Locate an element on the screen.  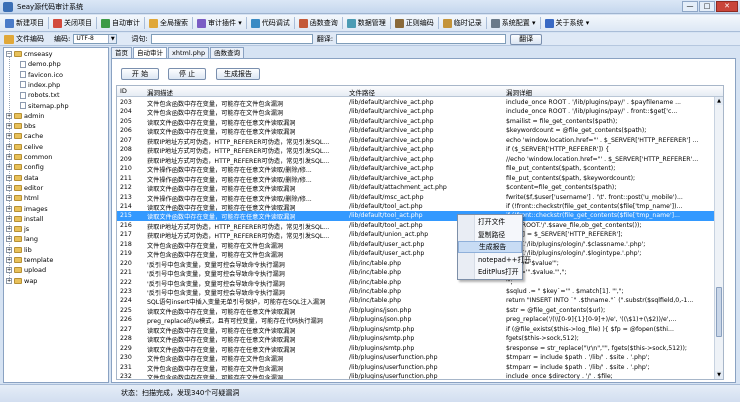
column-detail: 漏洞详细 is located at coordinates (611, 92).